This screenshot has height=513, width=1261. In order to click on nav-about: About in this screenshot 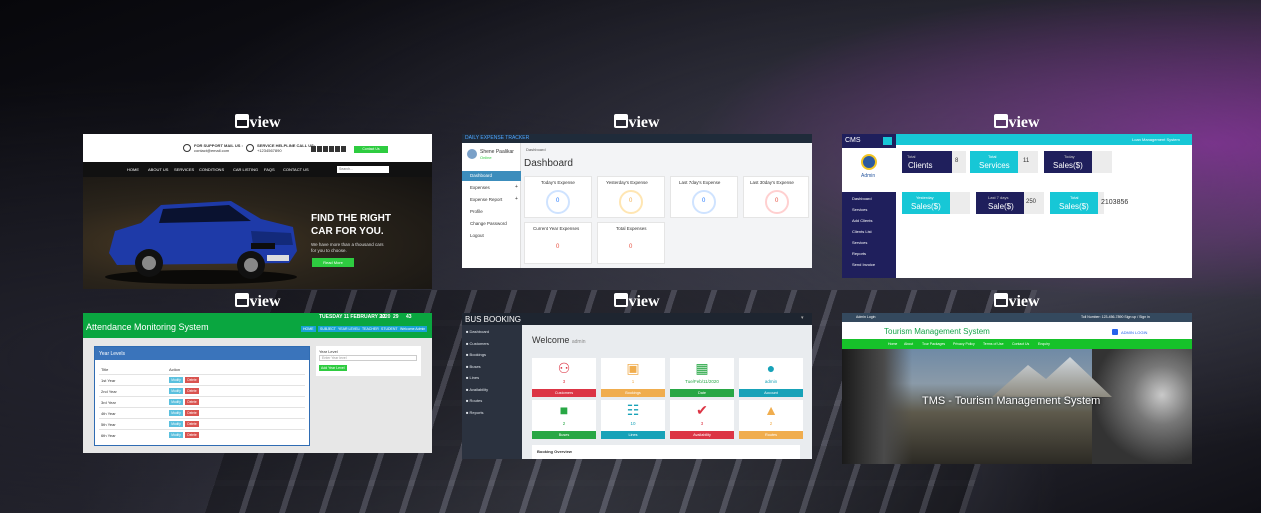, I will do `click(908, 344)`.